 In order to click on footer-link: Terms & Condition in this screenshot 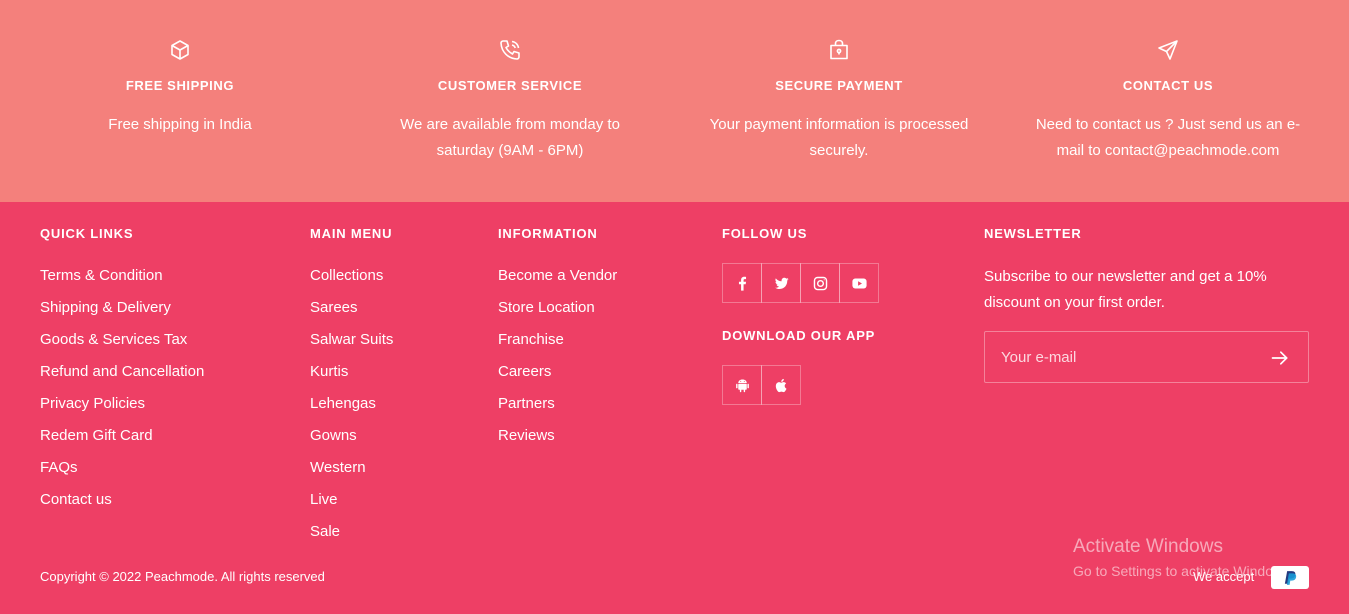, I will do `click(160, 280)`.